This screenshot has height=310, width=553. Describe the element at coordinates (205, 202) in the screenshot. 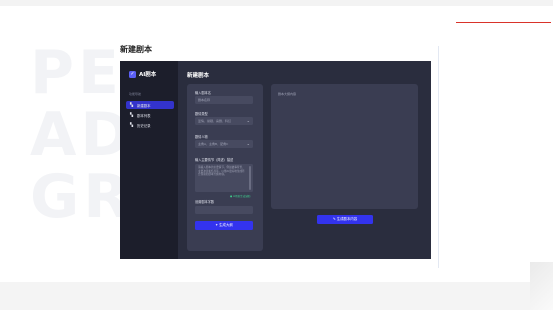

I see `word-count-label: 设置剧本字数` at that location.